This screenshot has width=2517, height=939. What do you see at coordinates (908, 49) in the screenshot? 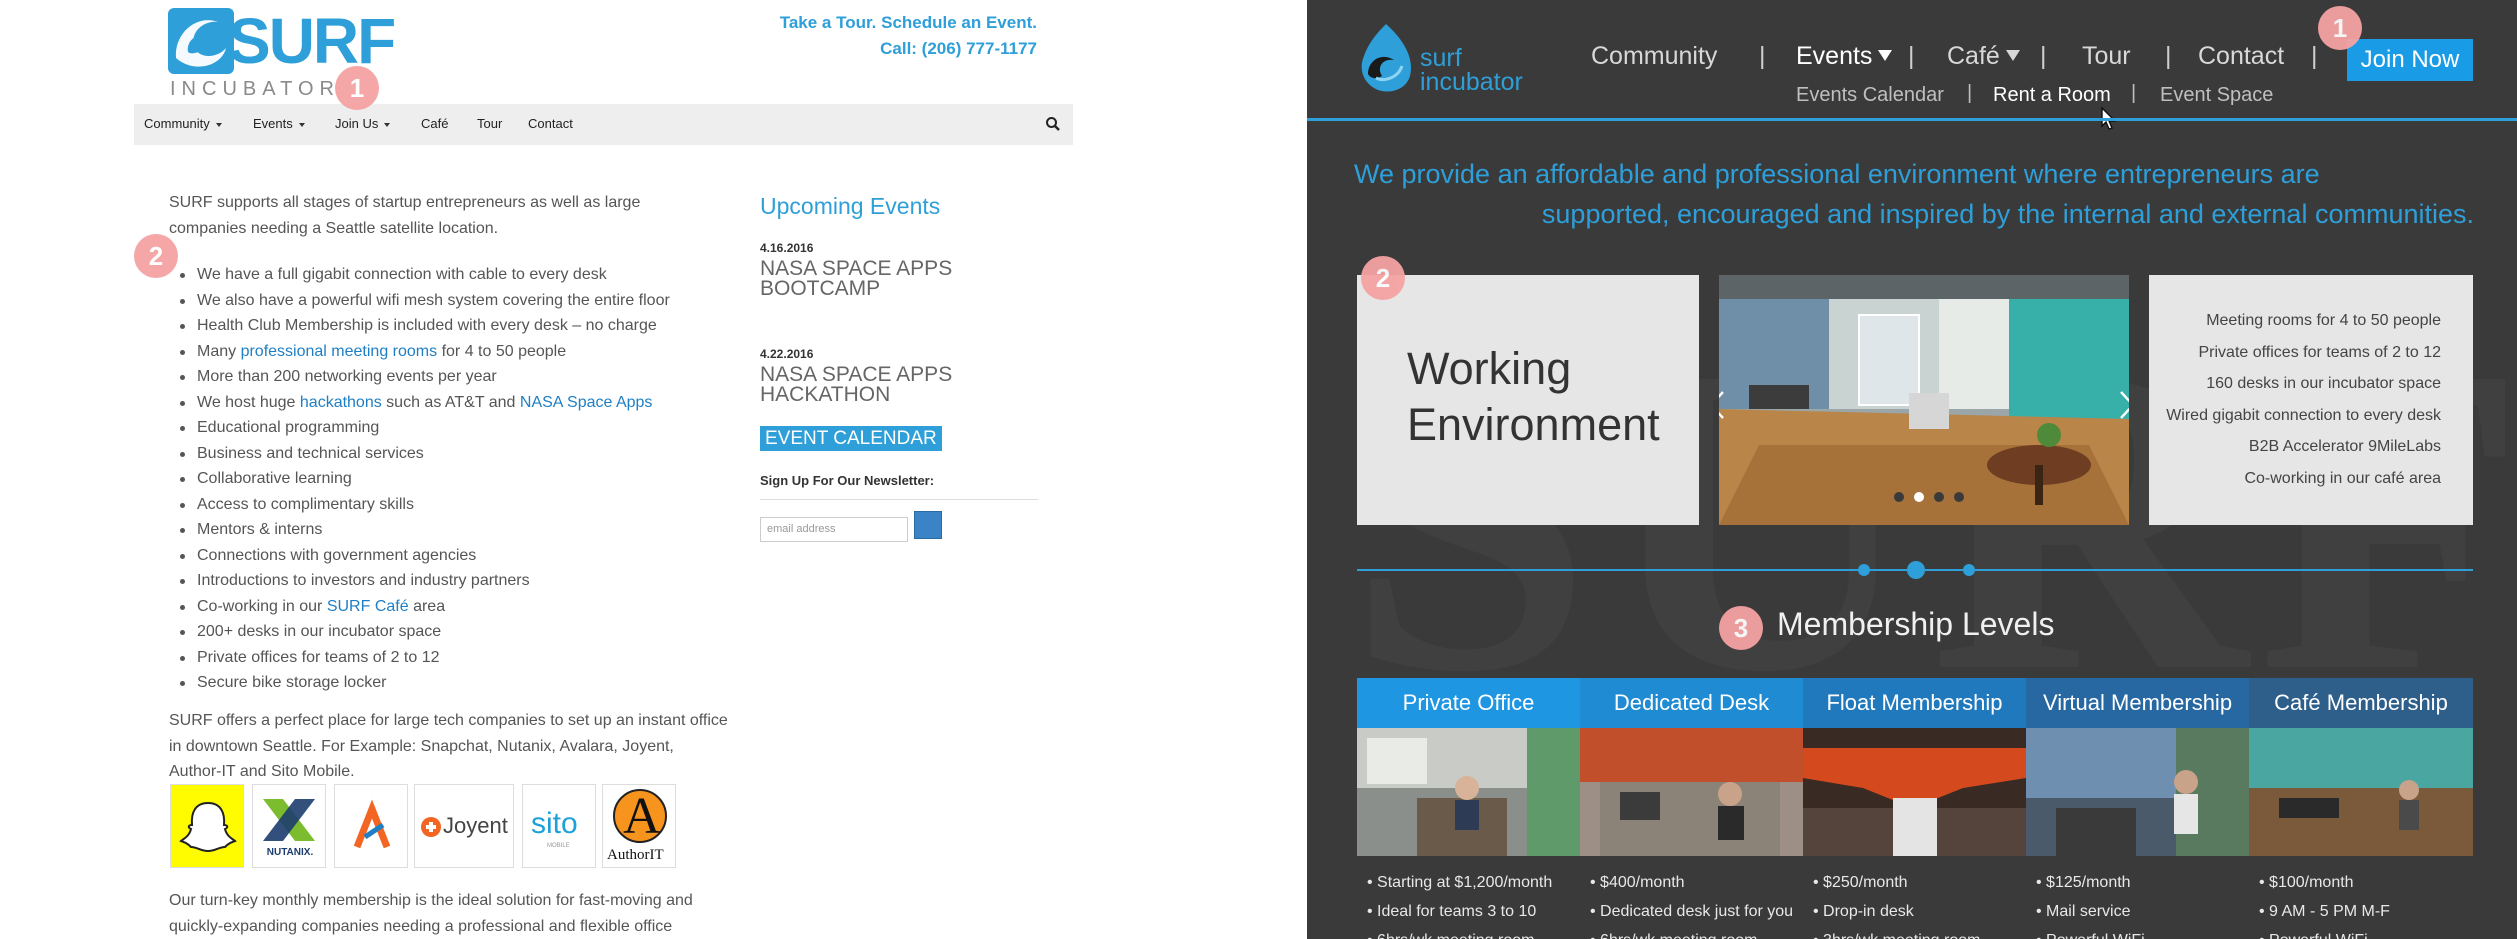
I see `phone-link: Call: (206) 777-1177` at bounding box center [908, 49].